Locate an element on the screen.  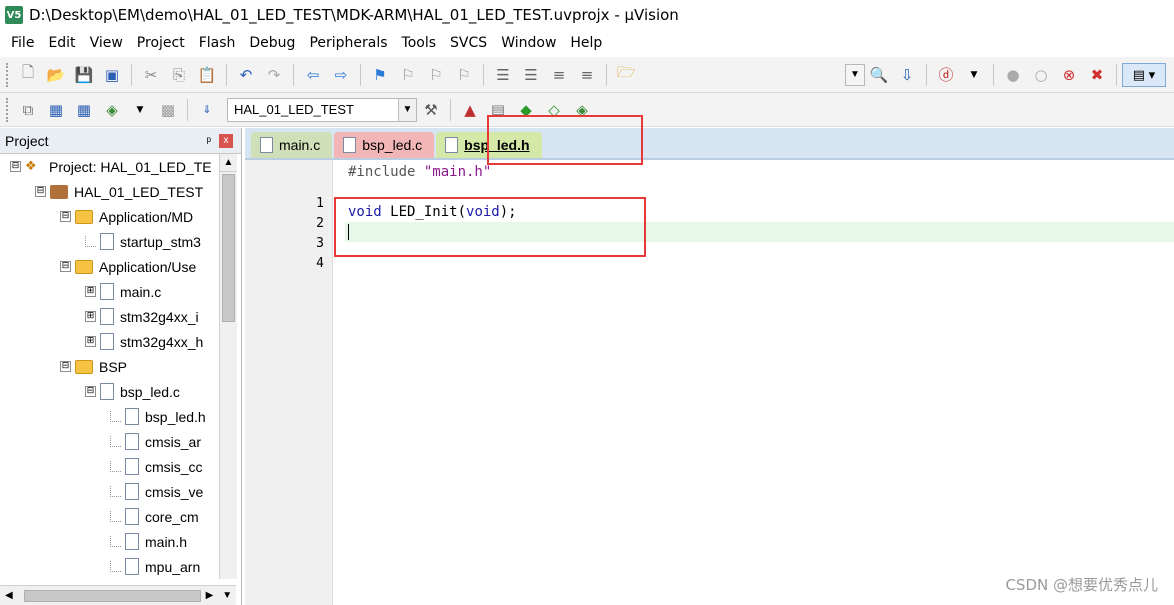
save-all-icon: ▣ is located at coordinates (112, 75).